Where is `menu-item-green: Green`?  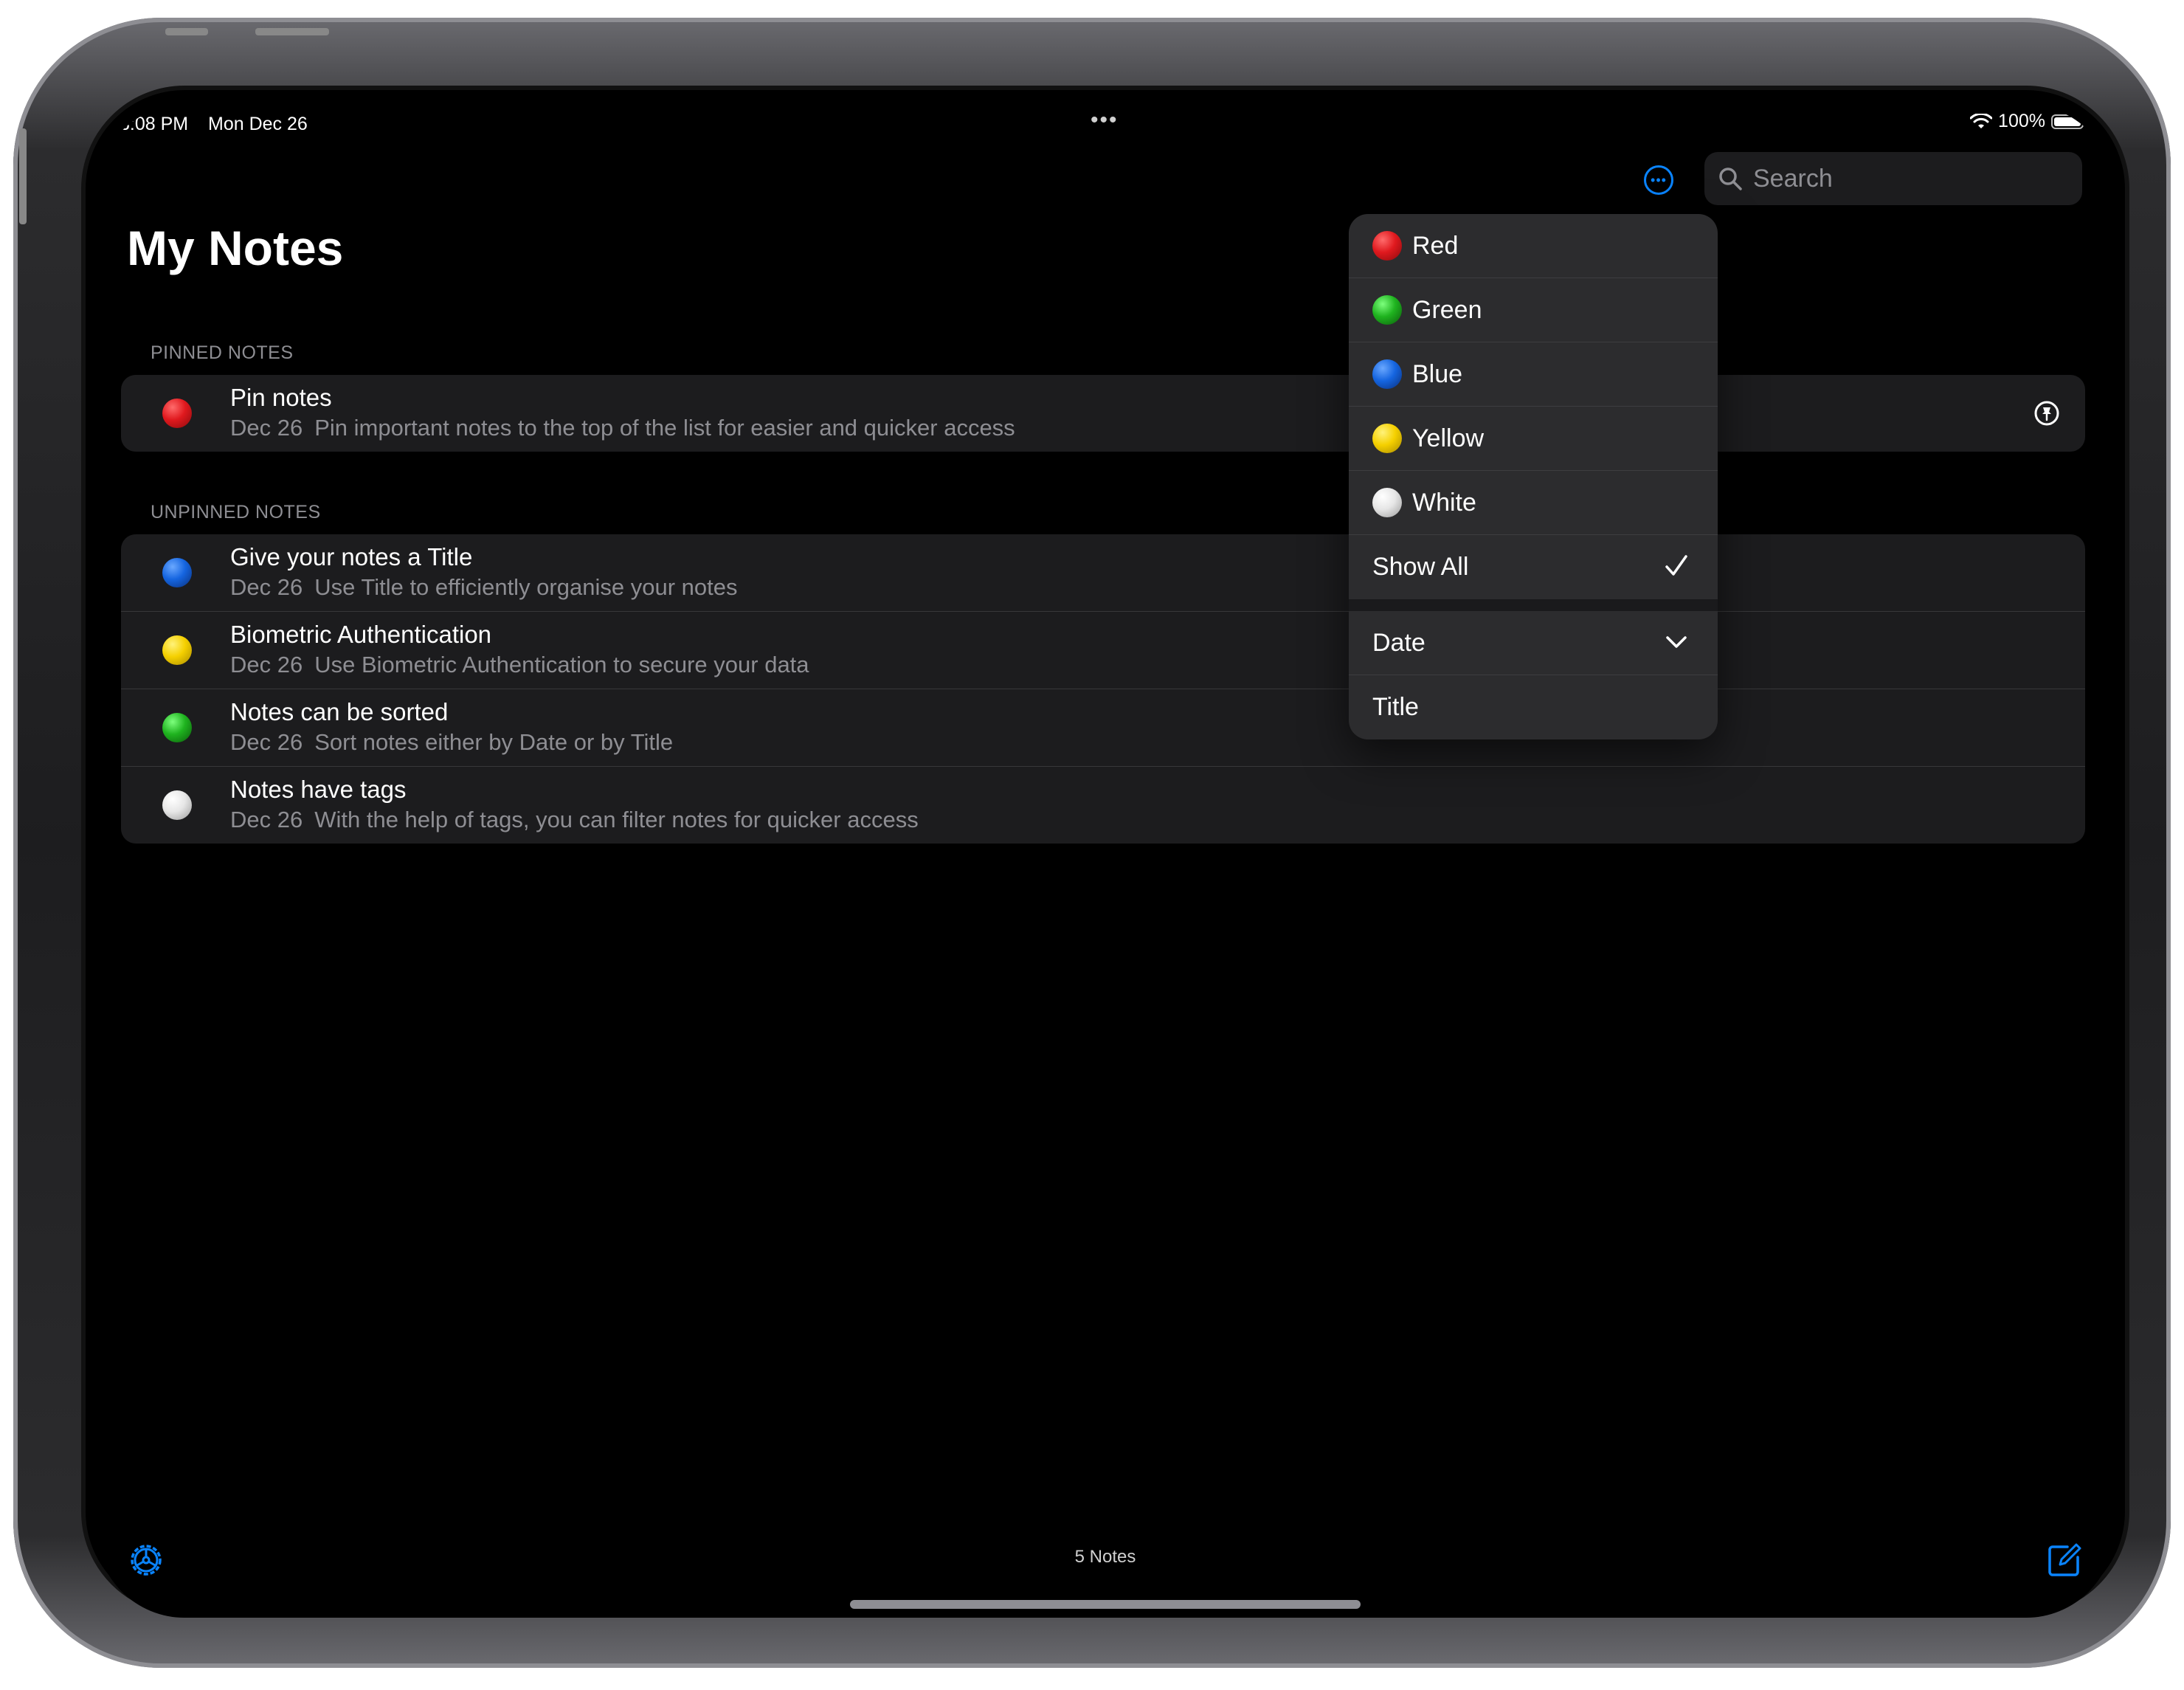 menu-item-green: Green is located at coordinates (1533, 310).